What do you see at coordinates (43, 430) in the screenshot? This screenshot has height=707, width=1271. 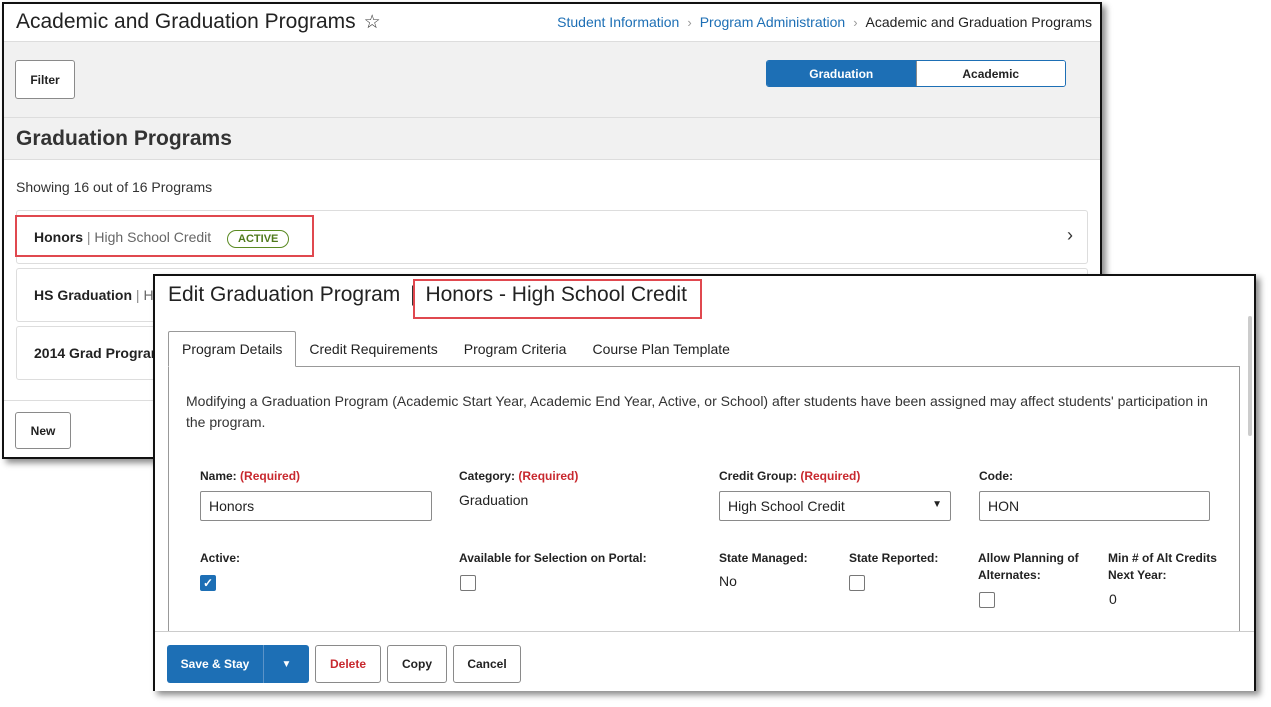 I see `new-button: New` at bounding box center [43, 430].